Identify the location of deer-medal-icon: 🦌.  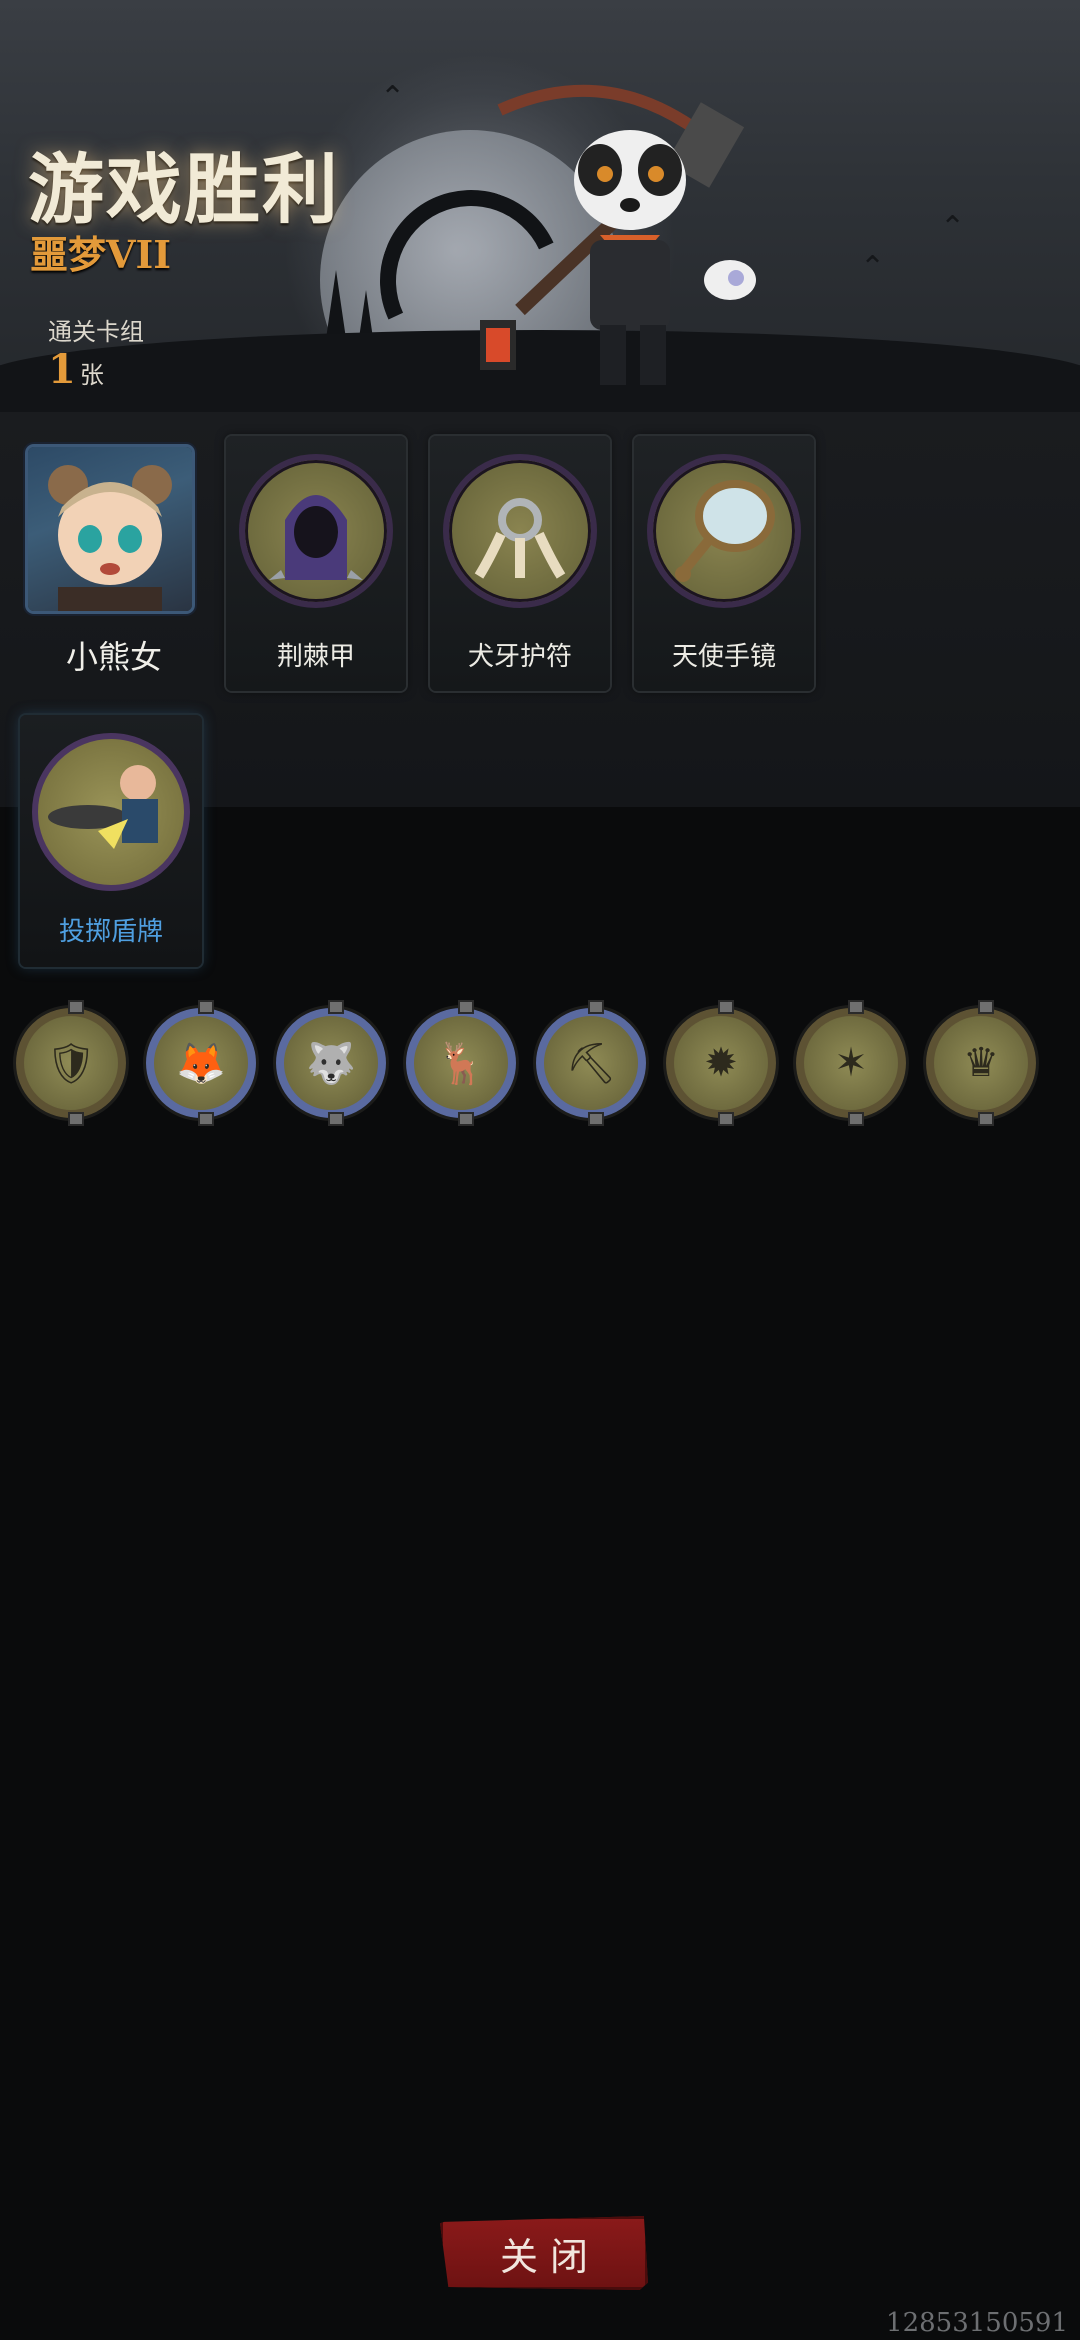
(461, 1063).